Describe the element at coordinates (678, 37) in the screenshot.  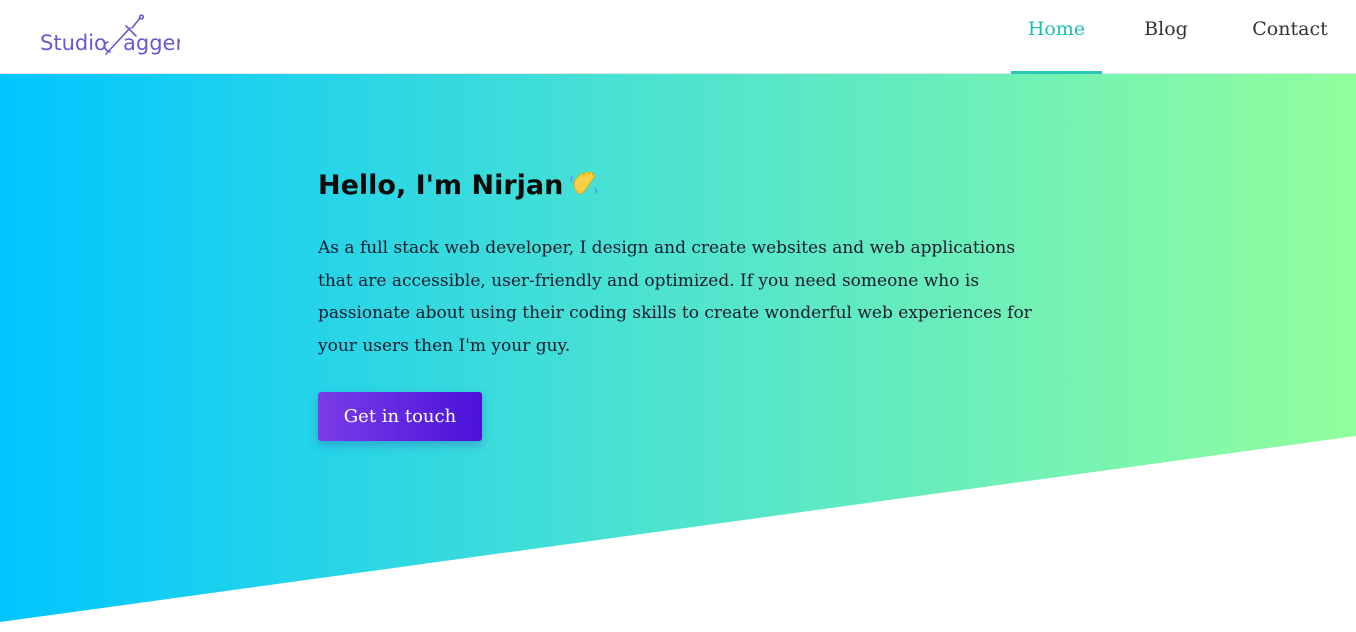
I see `site-header: Studio agger Home Blog Contact` at that location.